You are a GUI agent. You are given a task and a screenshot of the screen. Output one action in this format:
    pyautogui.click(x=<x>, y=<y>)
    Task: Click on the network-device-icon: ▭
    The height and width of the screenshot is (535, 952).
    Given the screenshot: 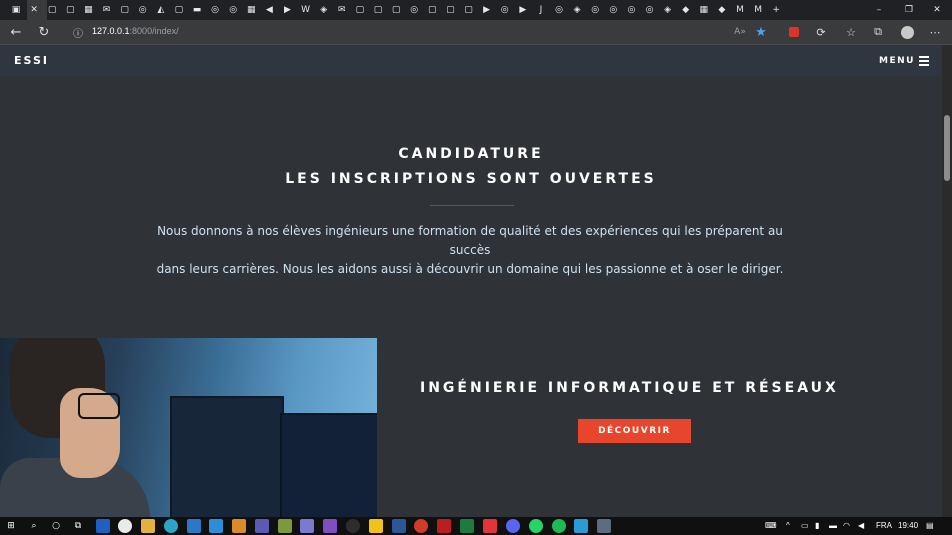 What is the action you would take?
    pyautogui.click(x=805, y=525)
    